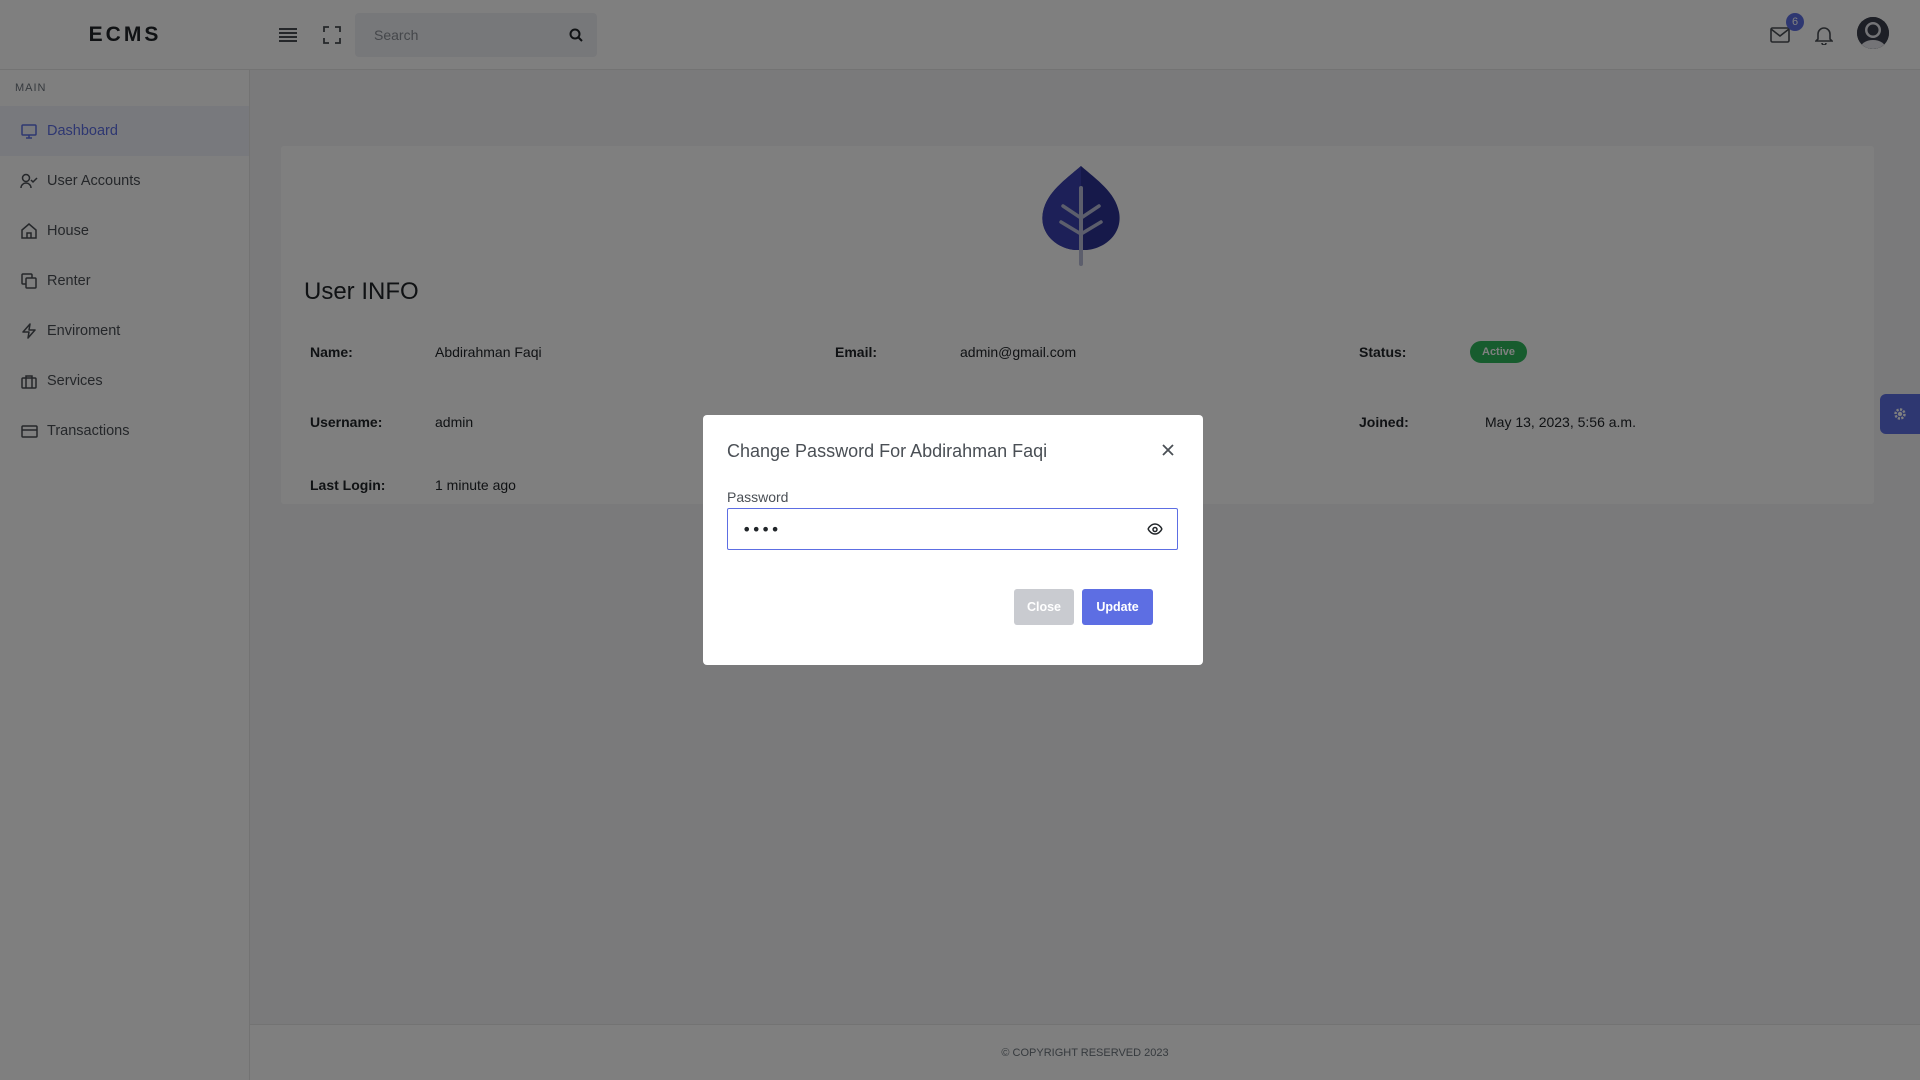 This screenshot has height=1080, width=1920. What do you see at coordinates (930, 529) in the screenshot?
I see `password-input` at bounding box center [930, 529].